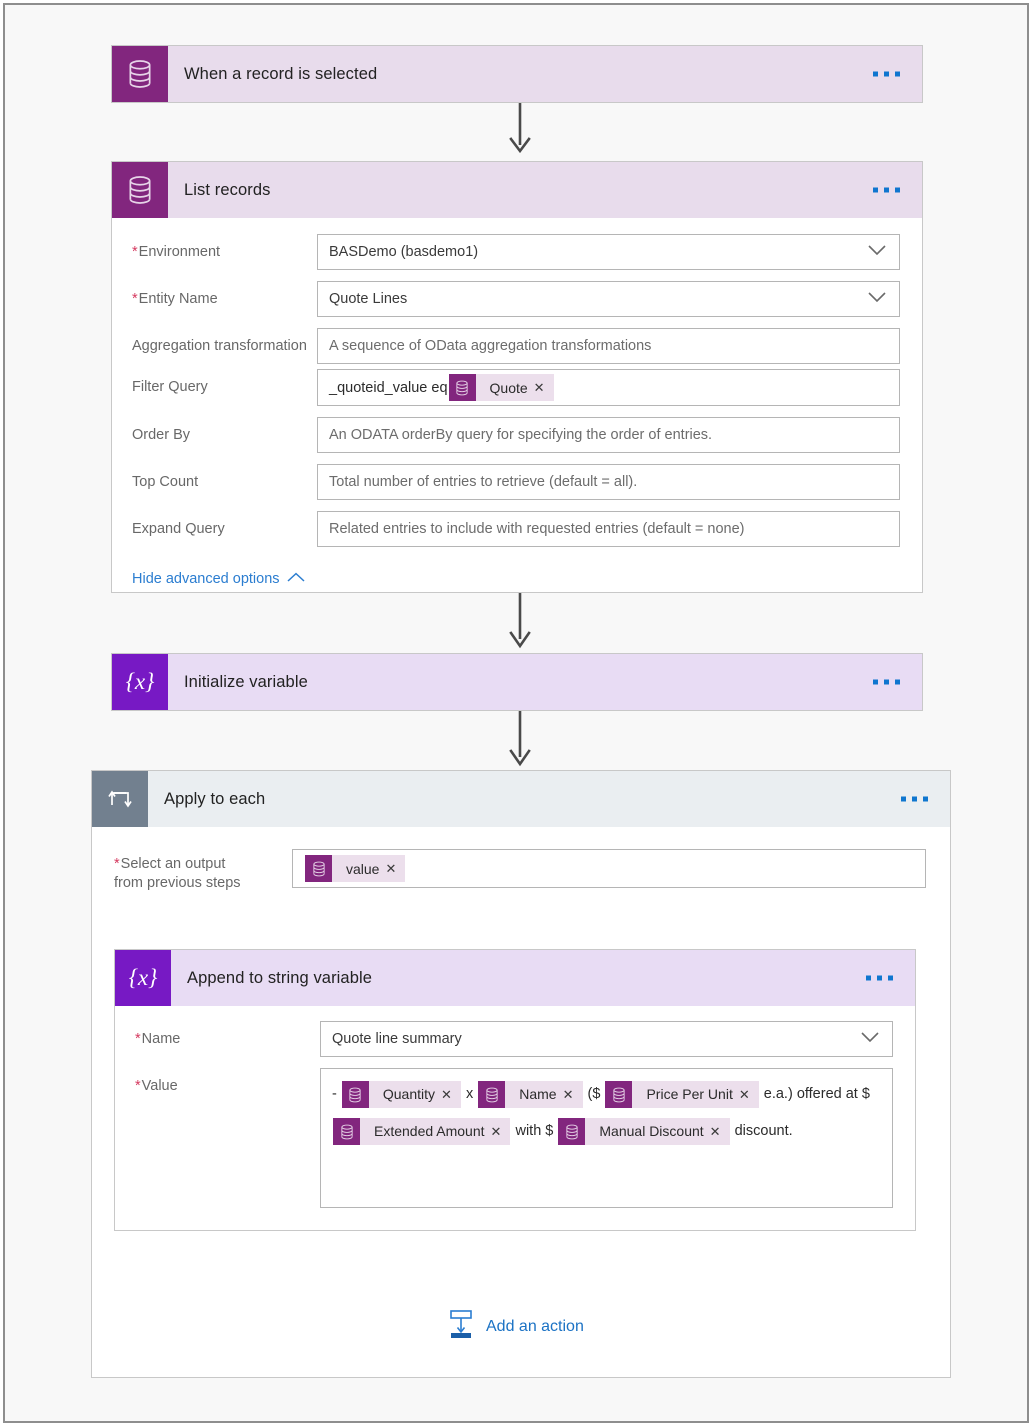  I want to click on card-header: {x} Initialize variable, so click(517, 682).